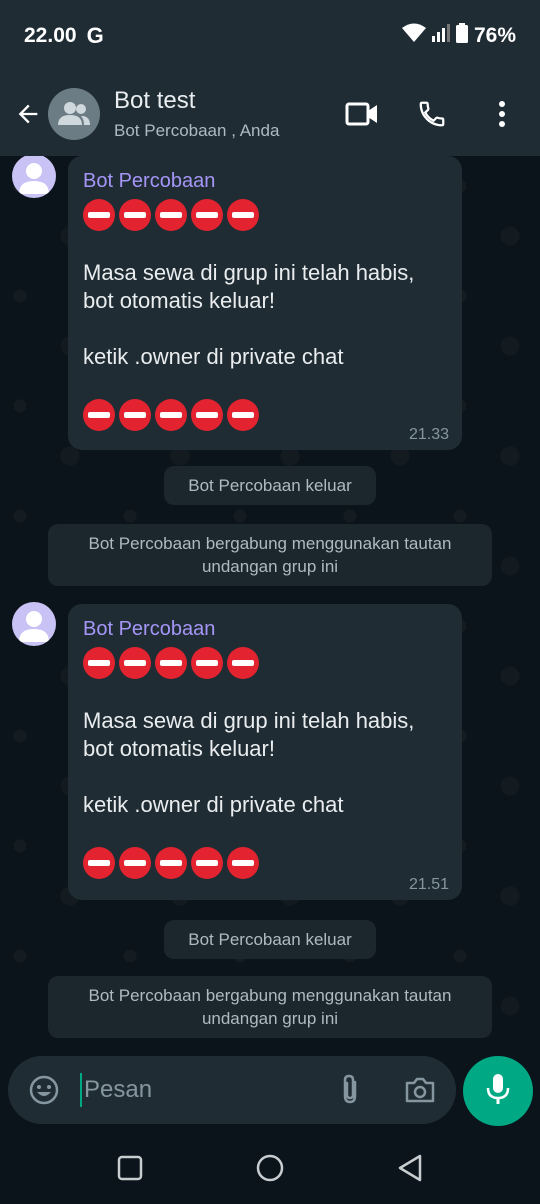 The image size is (540, 1204). Describe the element at coordinates (461, 36) in the screenshot. I see `battery-icon` at that location.